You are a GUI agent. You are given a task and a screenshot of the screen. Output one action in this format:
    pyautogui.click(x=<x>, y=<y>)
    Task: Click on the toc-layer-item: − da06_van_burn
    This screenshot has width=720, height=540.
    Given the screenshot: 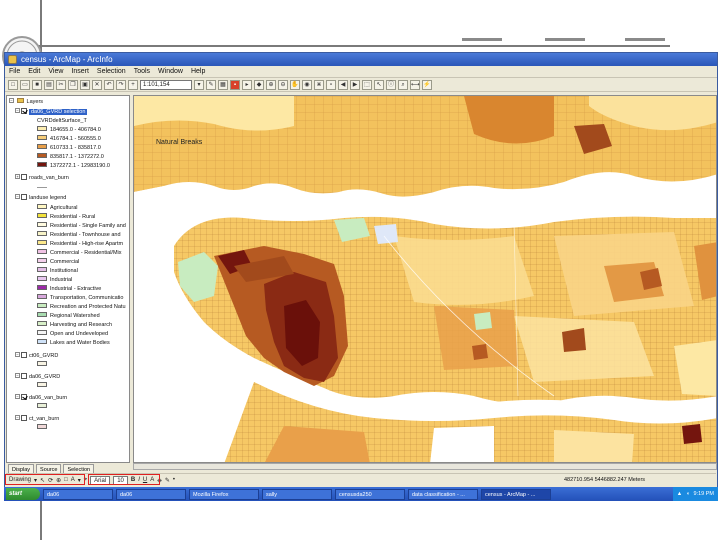 What is the action you would take?
    pyautogui.click(x=41, y=398)
    